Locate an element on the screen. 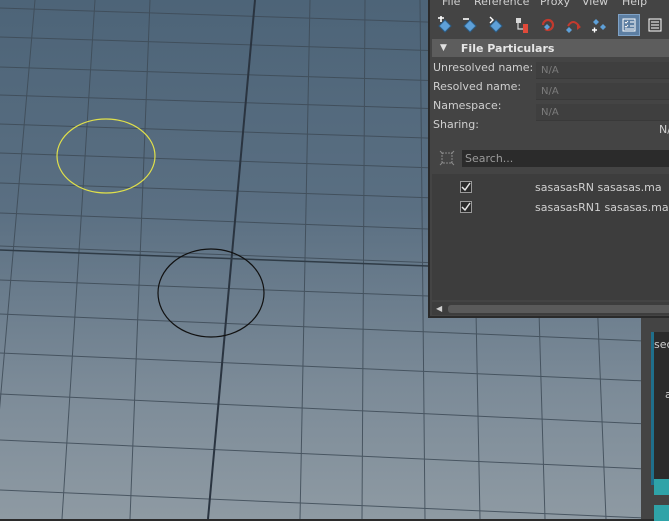 This screenshot has width=669, height=521. filter-icon is located at coordinates (447, 158).